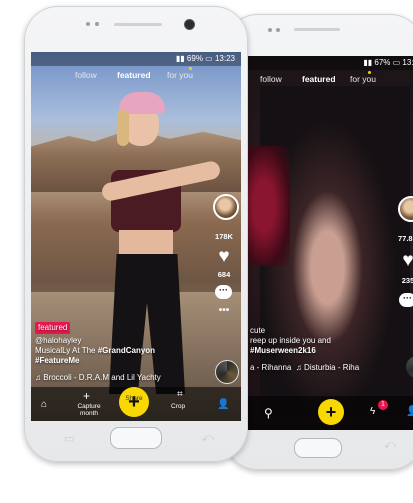 Image resolution: width=413 pixels, height=503 pixels. Describe the element at coordinates (268, 206) in the screenshot. I see `red-cloth` at that location.